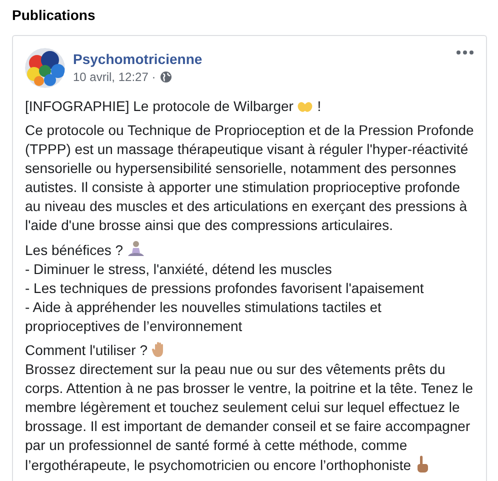  What do you see at coordinates (135, 249) in the screenshot?
I see `meditating-figure-icon` at bounding box center [135, 249].